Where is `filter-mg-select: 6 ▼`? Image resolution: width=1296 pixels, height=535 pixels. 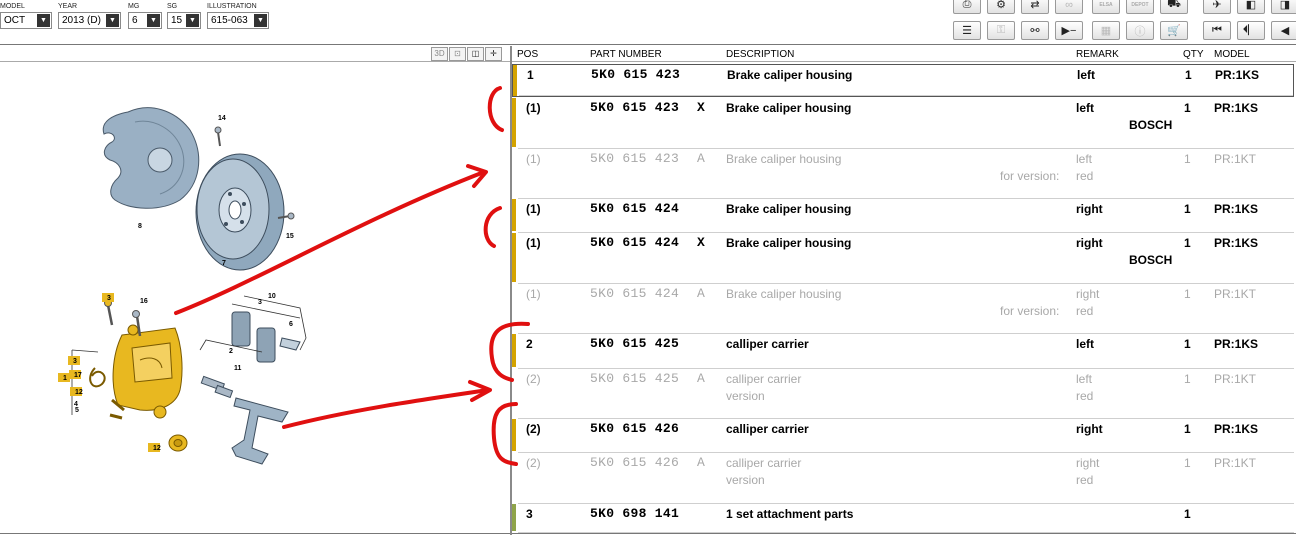
filter-mg-select: 6 ▼ is located at coordinates (145, 20).